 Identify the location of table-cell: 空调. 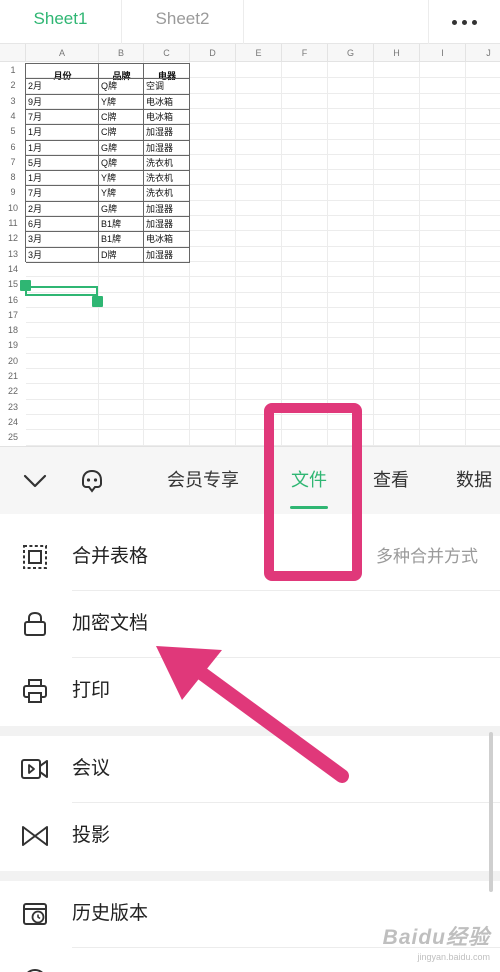
(167, 85).